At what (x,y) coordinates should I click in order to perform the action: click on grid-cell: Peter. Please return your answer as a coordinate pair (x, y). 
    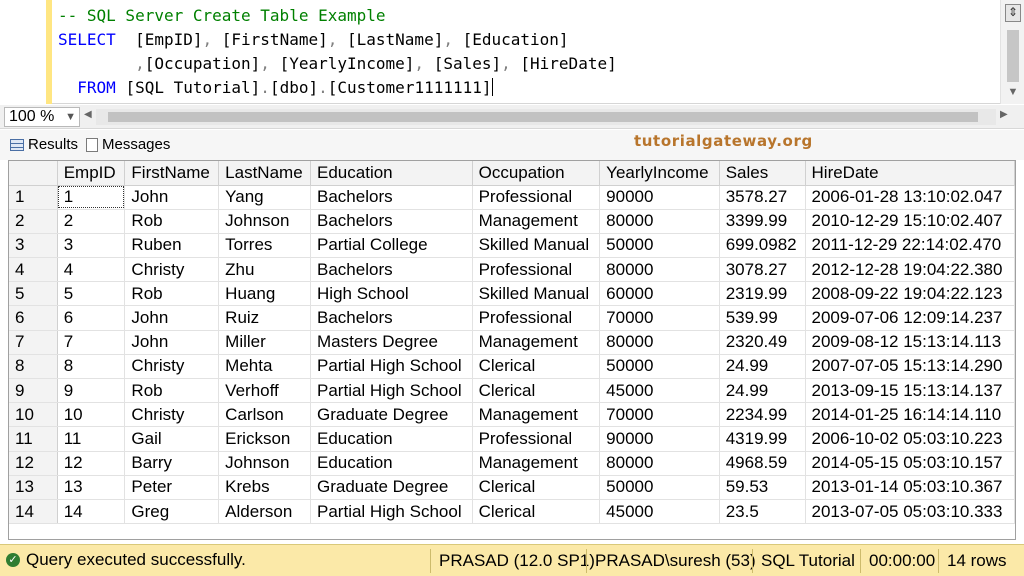
    Looking at the image, I should click on (172, 487).